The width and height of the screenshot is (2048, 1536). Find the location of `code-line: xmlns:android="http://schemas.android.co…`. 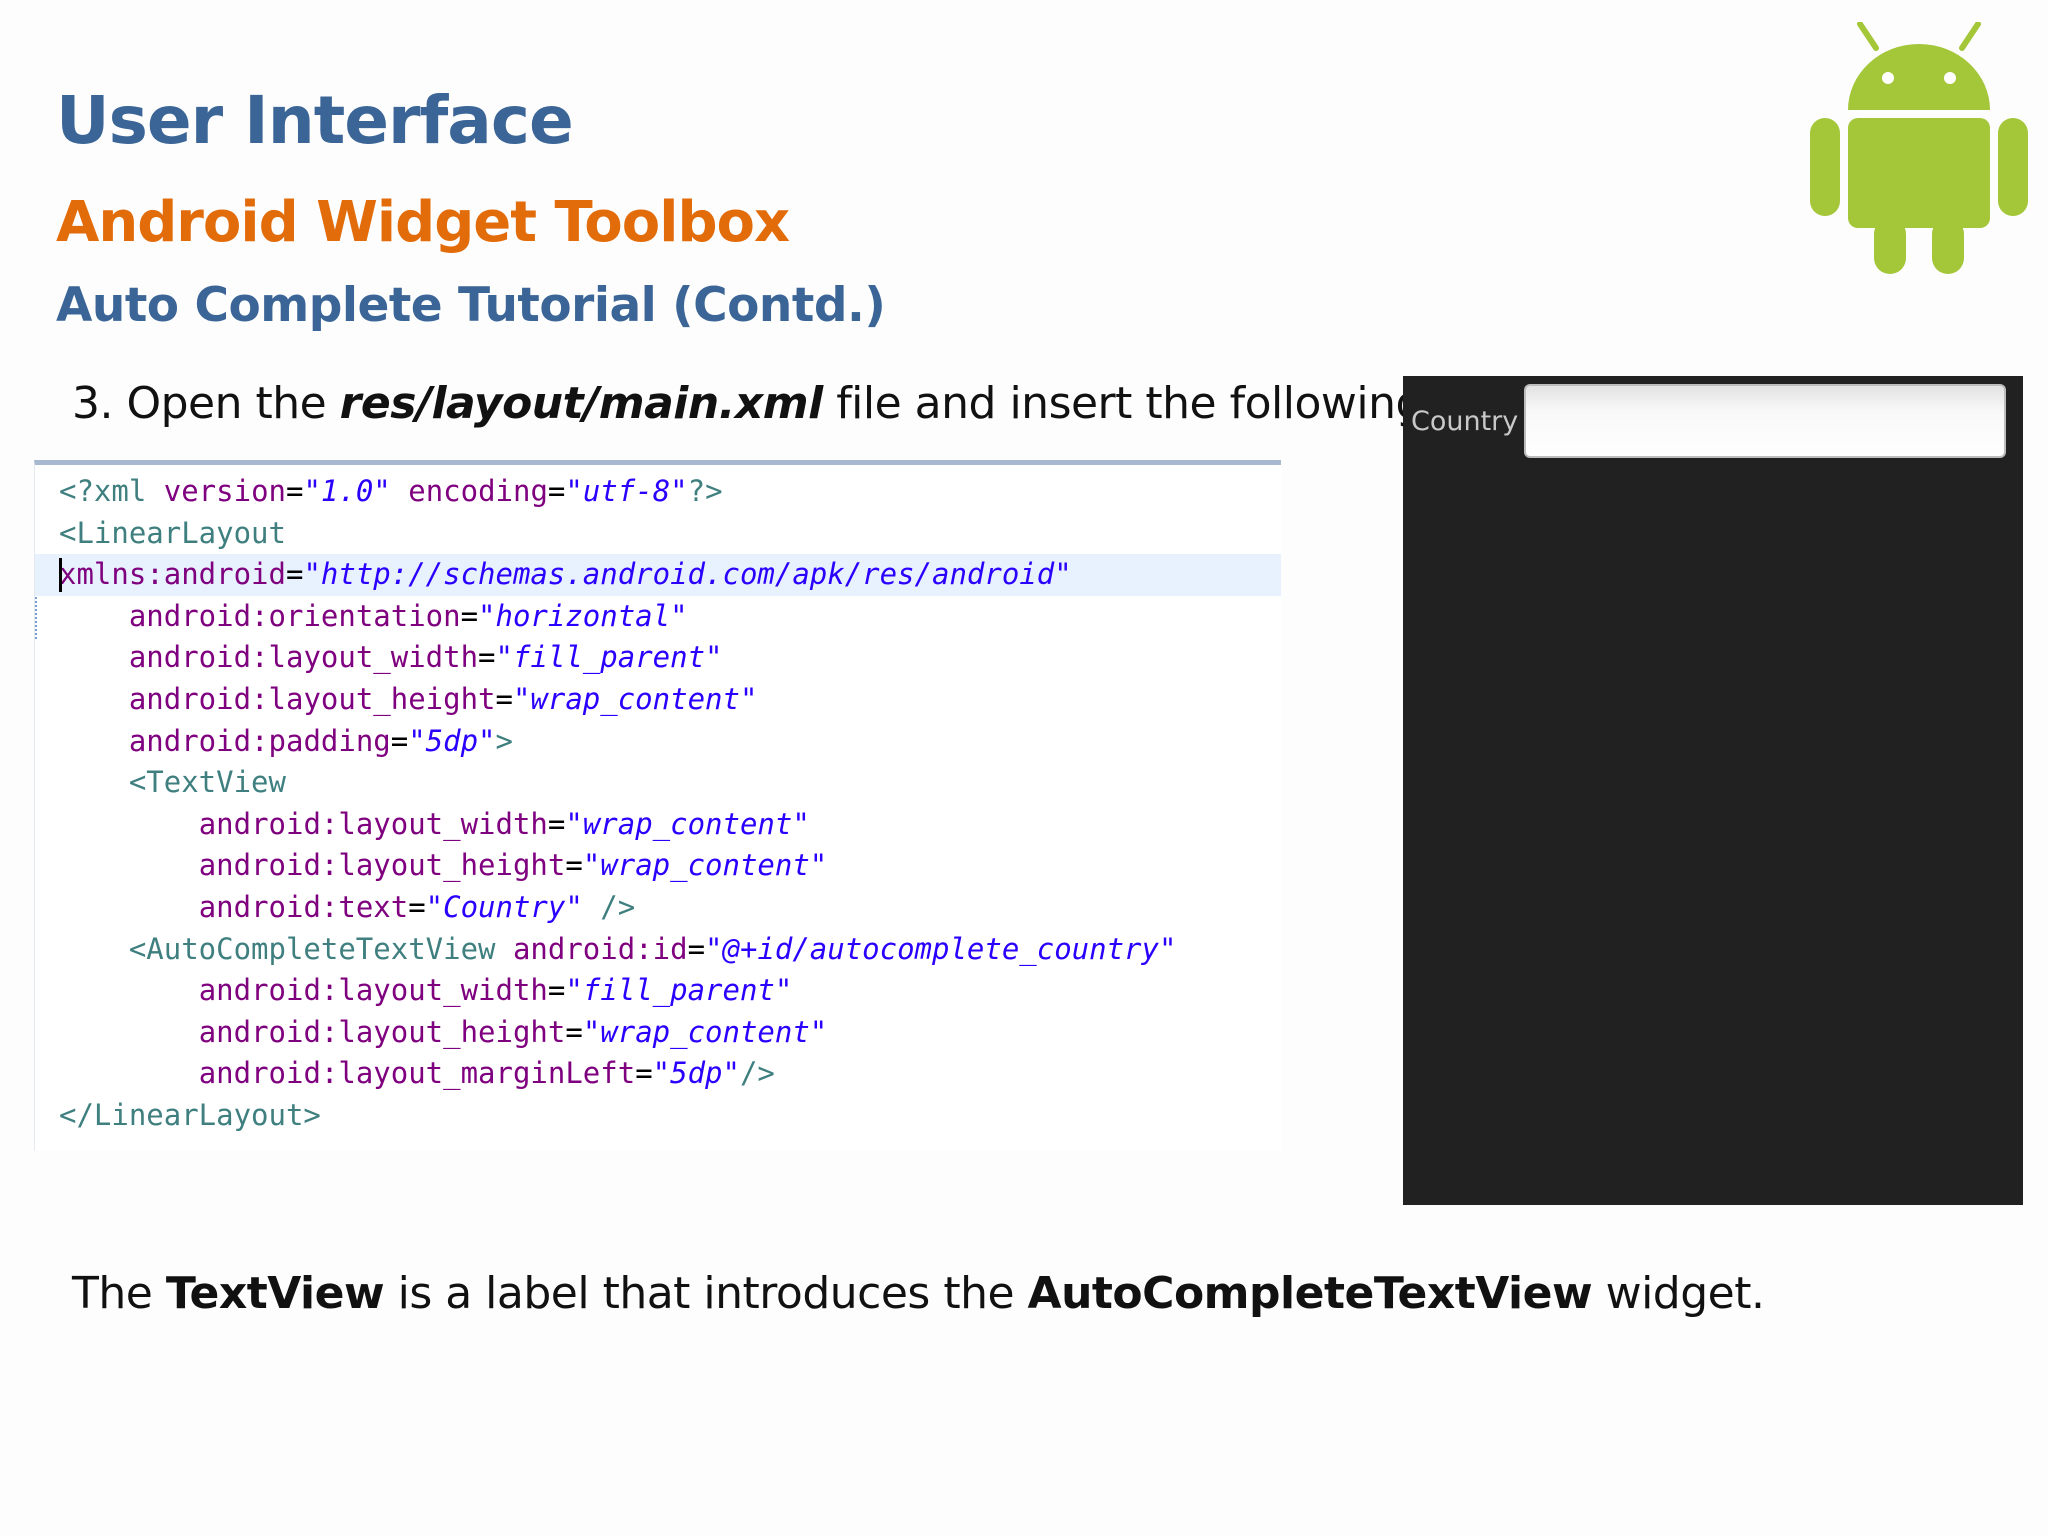

code-line: xmlns:android="http://schemas.android.co… is located at coordinates (658, 575).